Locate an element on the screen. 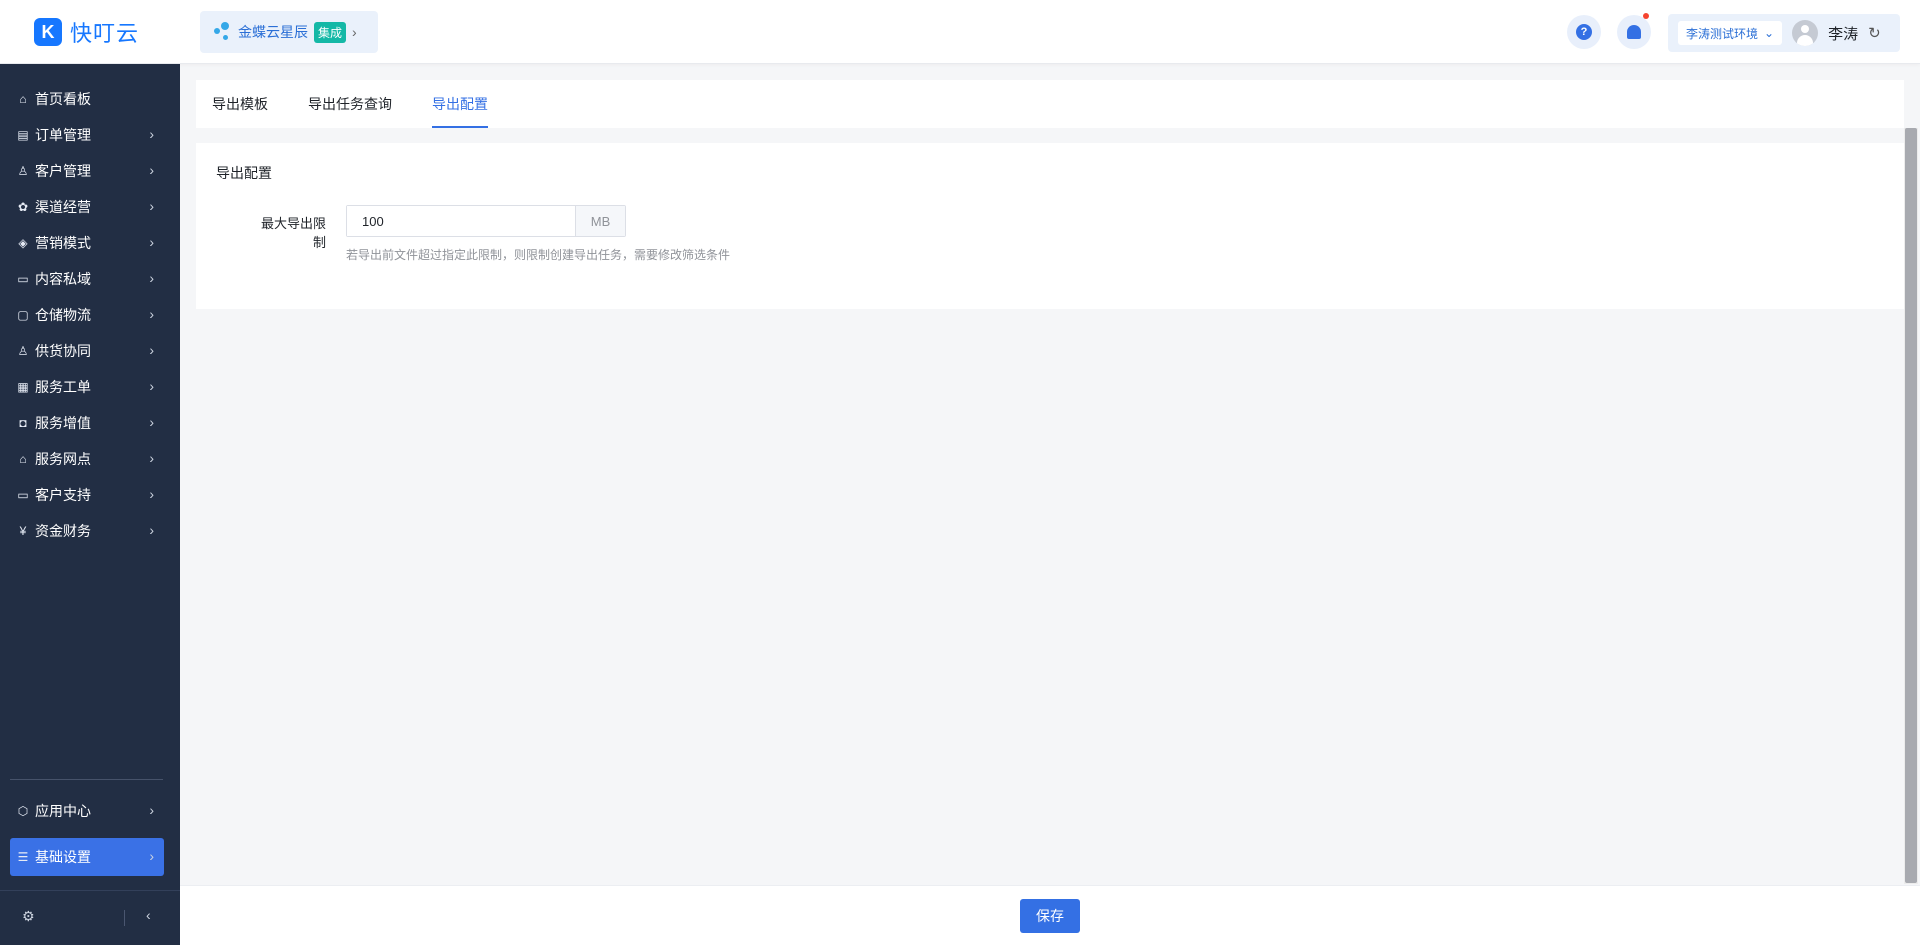 The height and width of the screenshot is (945, 1920). help-icon: ? is located at coordinates (1584, 32).